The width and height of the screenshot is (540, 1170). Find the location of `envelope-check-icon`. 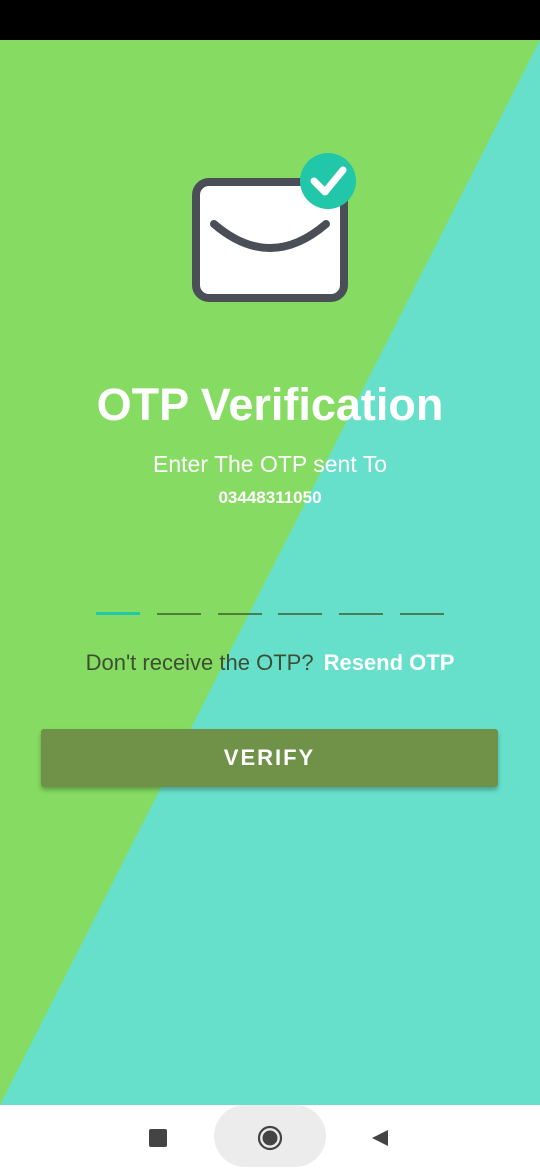

envelope-check-icon is located at coordinates (274, 227).